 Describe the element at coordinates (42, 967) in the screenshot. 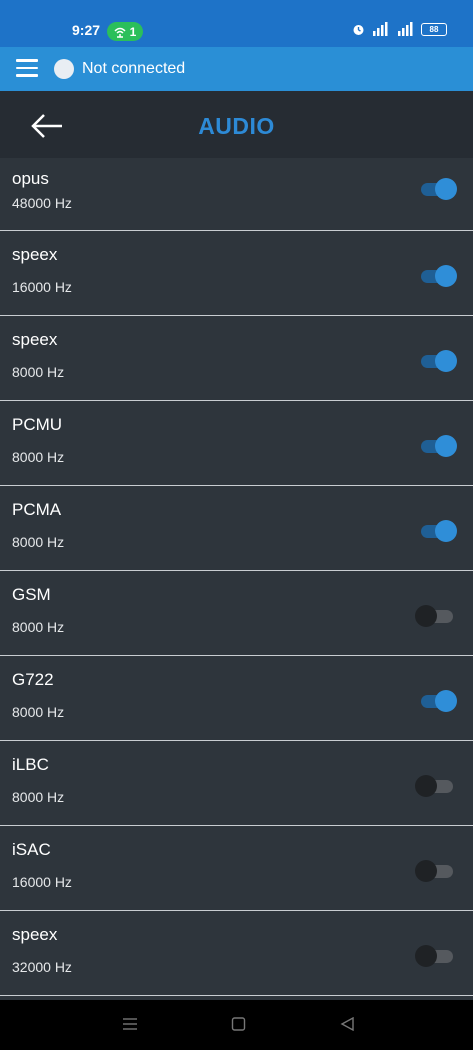

I see `codec-sample-rate: 32000 Hz` at that location.